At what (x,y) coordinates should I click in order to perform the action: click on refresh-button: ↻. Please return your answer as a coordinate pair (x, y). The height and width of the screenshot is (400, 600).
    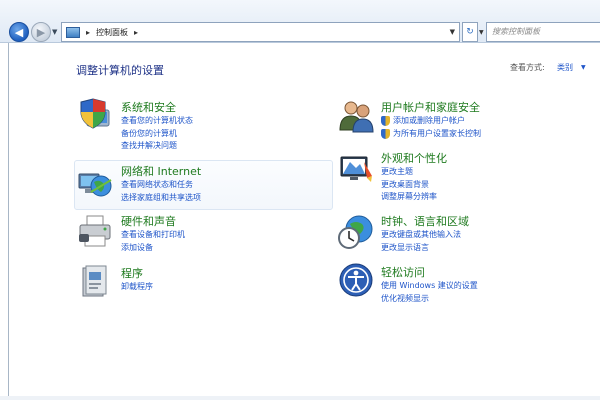
    Looking at the image, I should click on (470, 32).